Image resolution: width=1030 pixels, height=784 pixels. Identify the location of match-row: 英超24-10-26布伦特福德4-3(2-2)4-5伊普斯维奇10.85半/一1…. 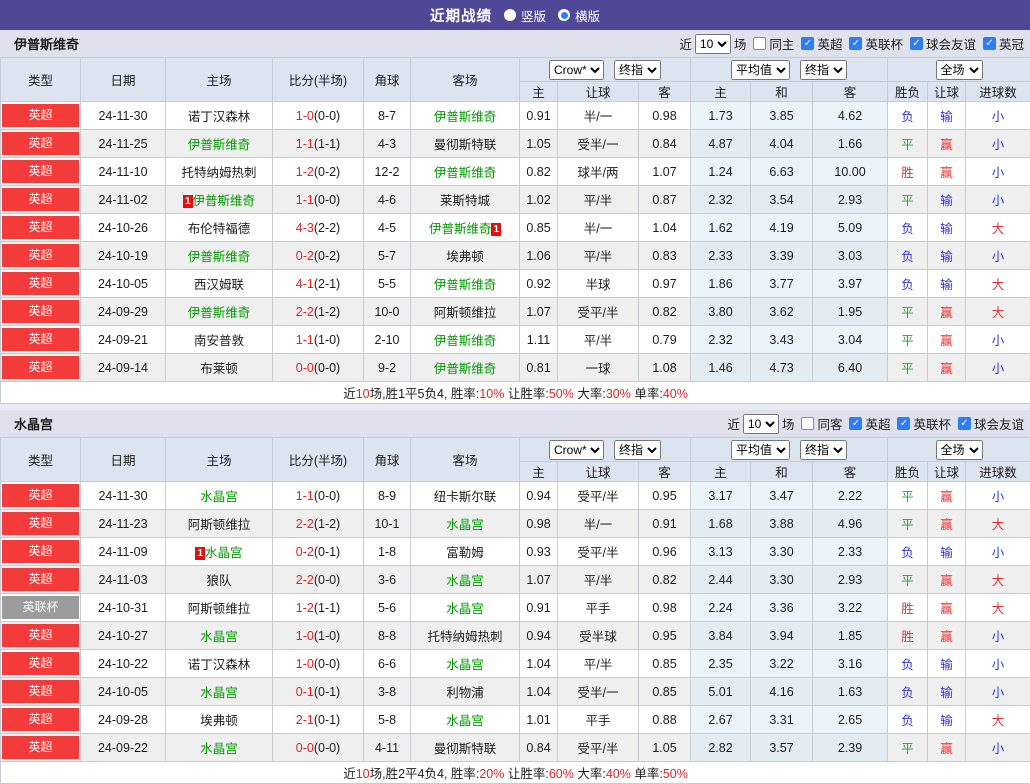
(515, 228).